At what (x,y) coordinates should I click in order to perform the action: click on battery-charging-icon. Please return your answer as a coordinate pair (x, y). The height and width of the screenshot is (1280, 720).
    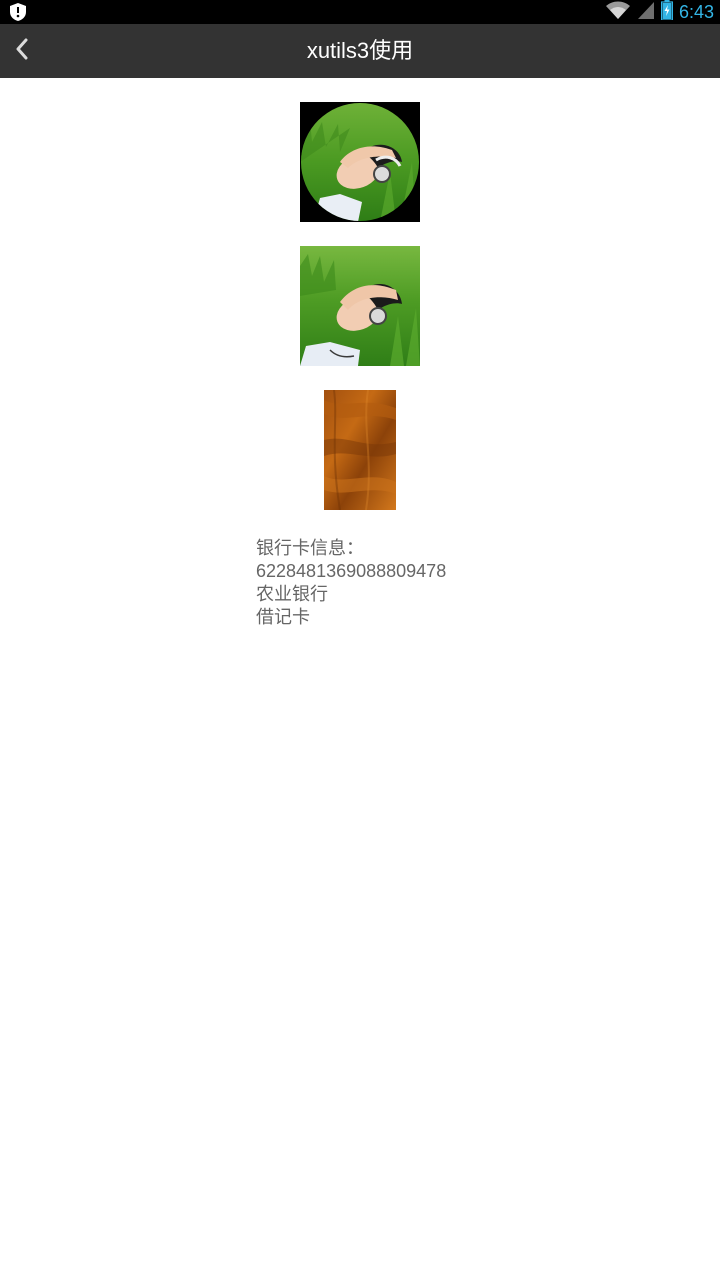
    Looking at the image, I should click on (667, 12).